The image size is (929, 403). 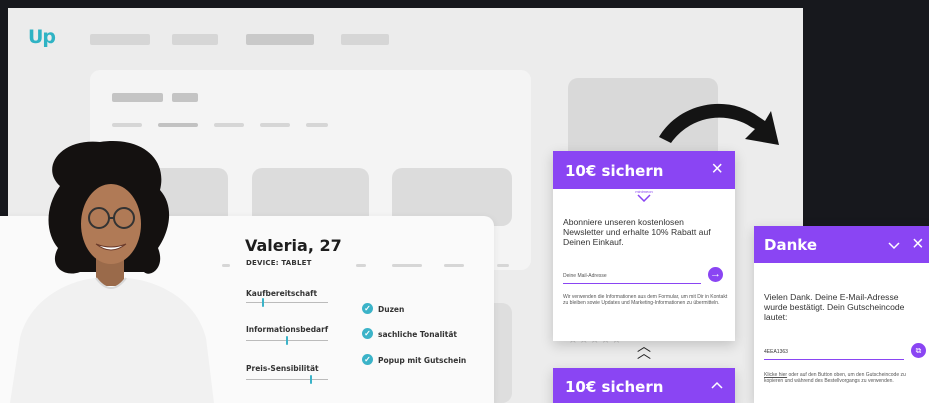 What do you see at coordinates (776, 352) in the screenshot?
I see `voucher-code: 4EEA1363` at bounding box center [776, 352].